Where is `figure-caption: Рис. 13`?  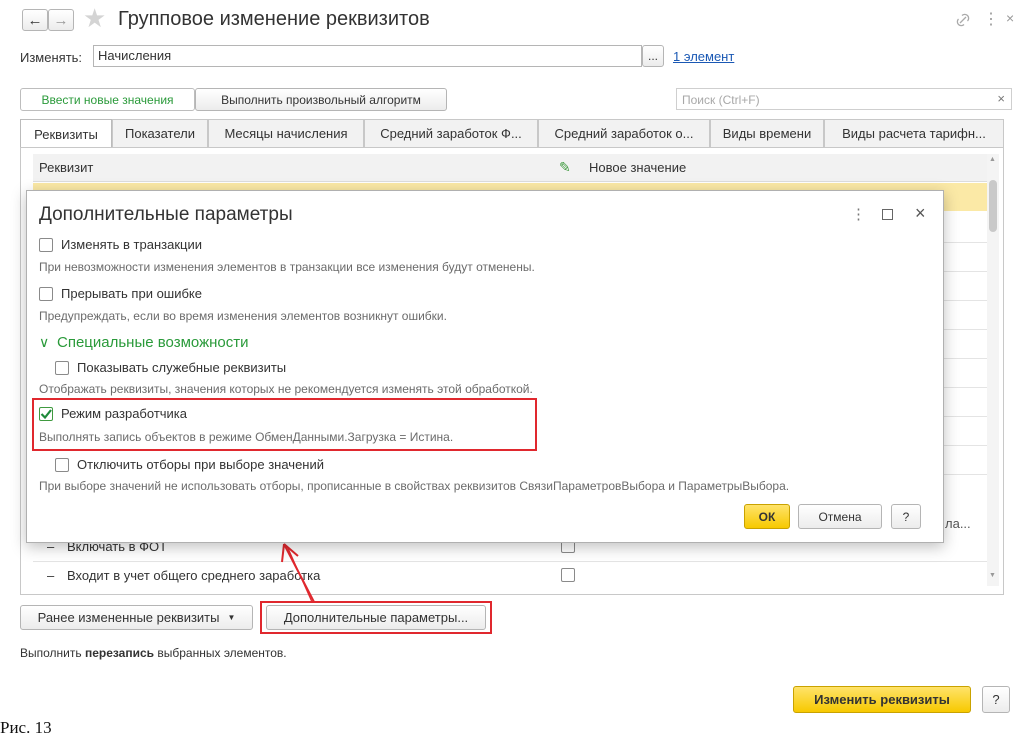 figure-caption: Рис. 13 is located at coordinates (26, 727).